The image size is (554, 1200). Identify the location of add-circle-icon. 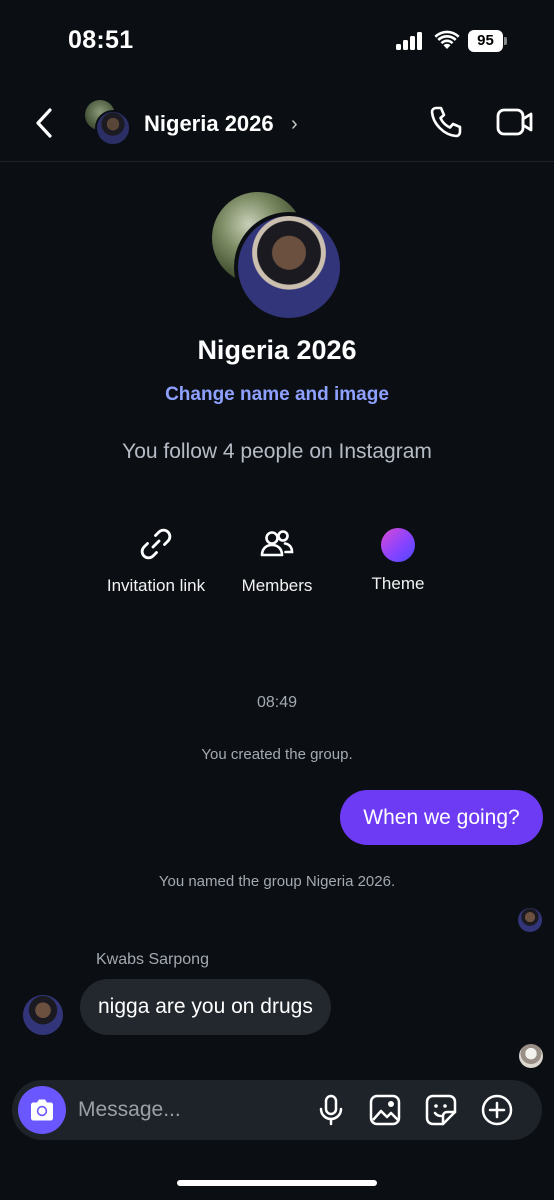
(497, 1110).